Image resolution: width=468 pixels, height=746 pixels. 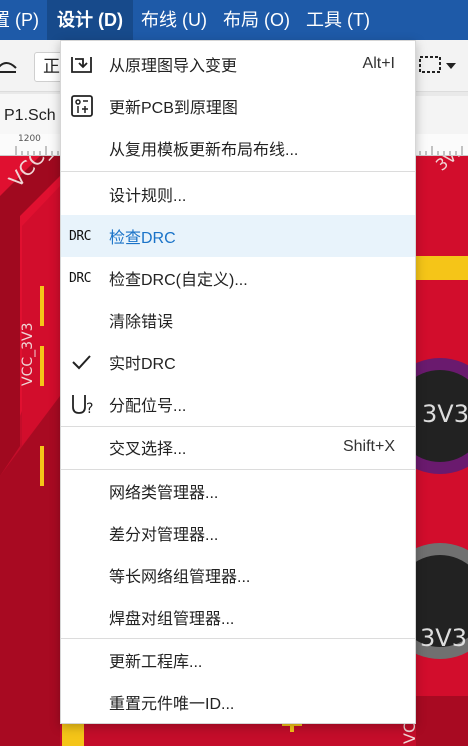 I want to click on net-label-3v3-1: 3V3, so click(x=445, y=414).